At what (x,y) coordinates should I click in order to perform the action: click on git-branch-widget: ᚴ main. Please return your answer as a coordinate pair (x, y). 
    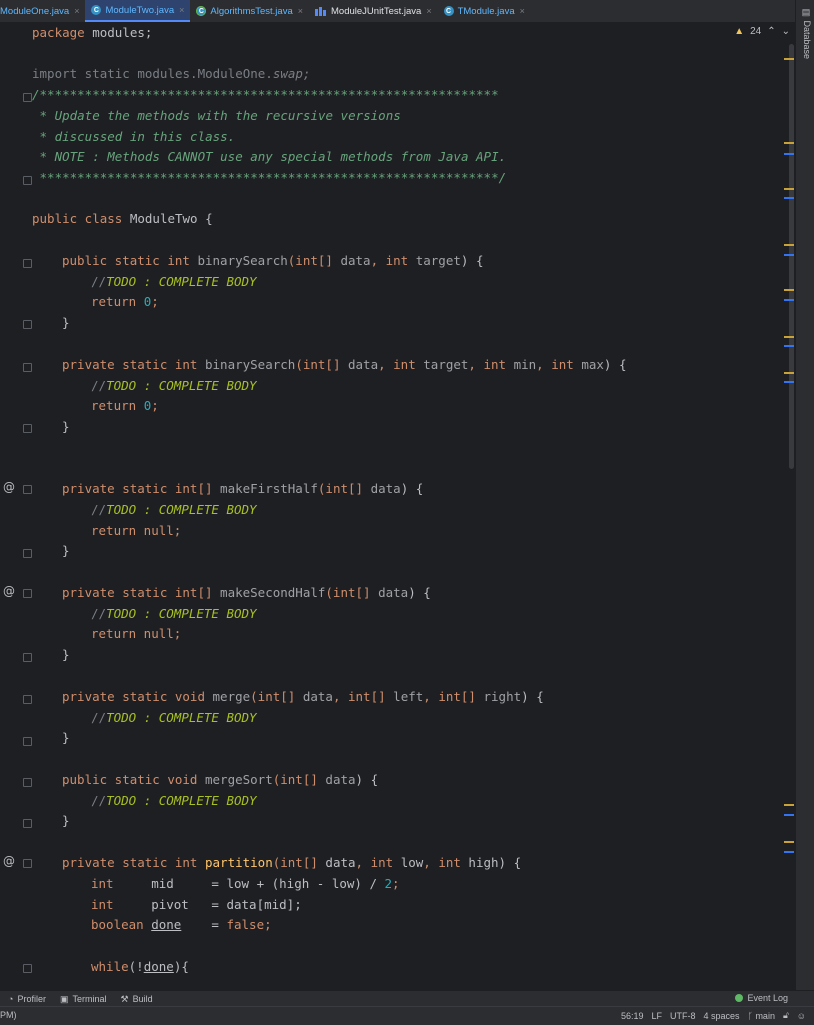
    Looking at the image, I should click on (761, 1016).